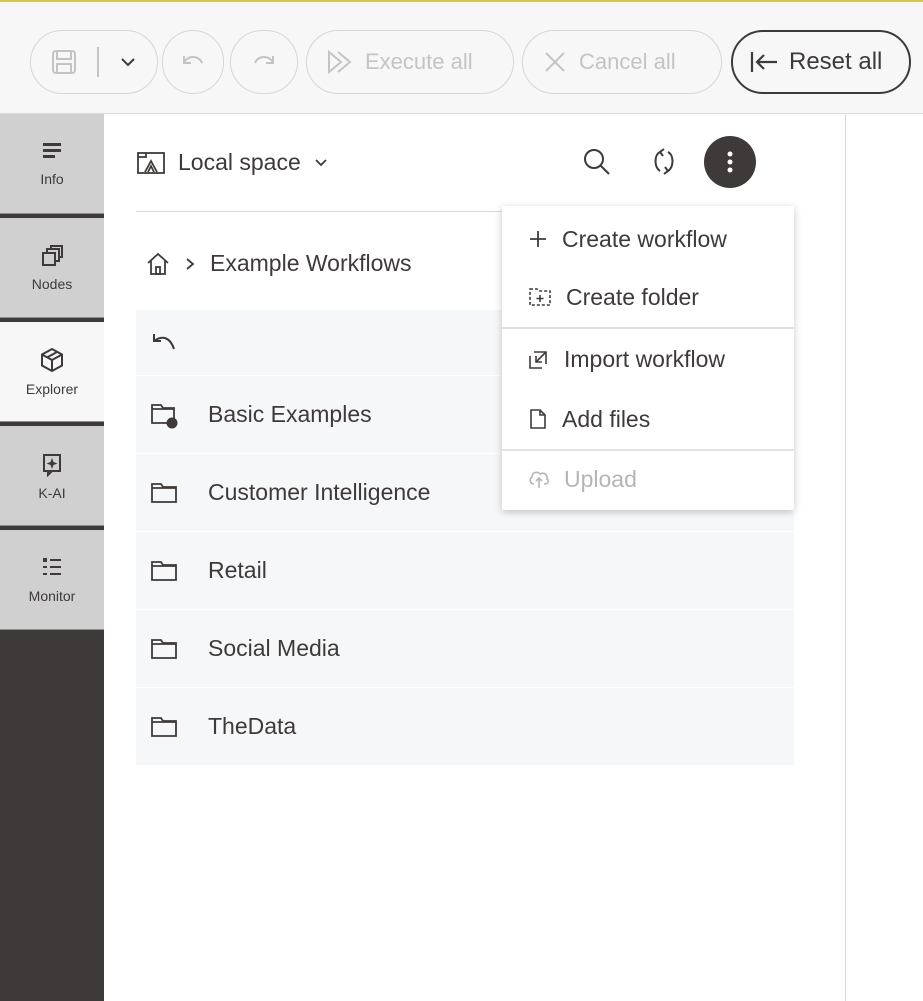 The height and width of the screenshot is (1001, 923). Describe the element at coordinates (645, 358) in the screenshot. I see `menu-item-label: Import workflow` at that location.